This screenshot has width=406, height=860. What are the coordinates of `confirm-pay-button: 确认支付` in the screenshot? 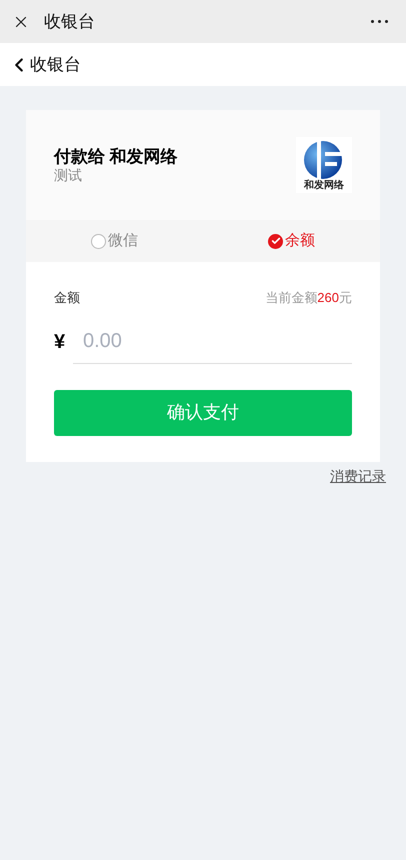 It's located at (203, 413).